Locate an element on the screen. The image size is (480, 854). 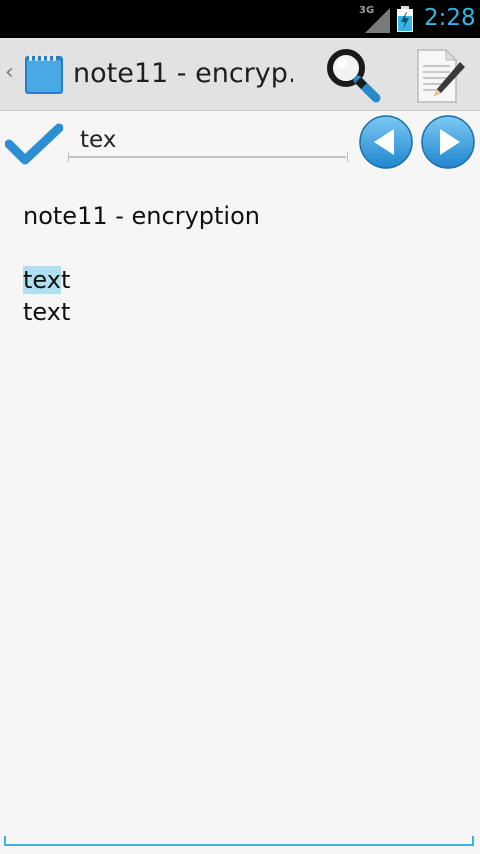
note-content: note11 - encryption text text is located at coordinates (141, 264).